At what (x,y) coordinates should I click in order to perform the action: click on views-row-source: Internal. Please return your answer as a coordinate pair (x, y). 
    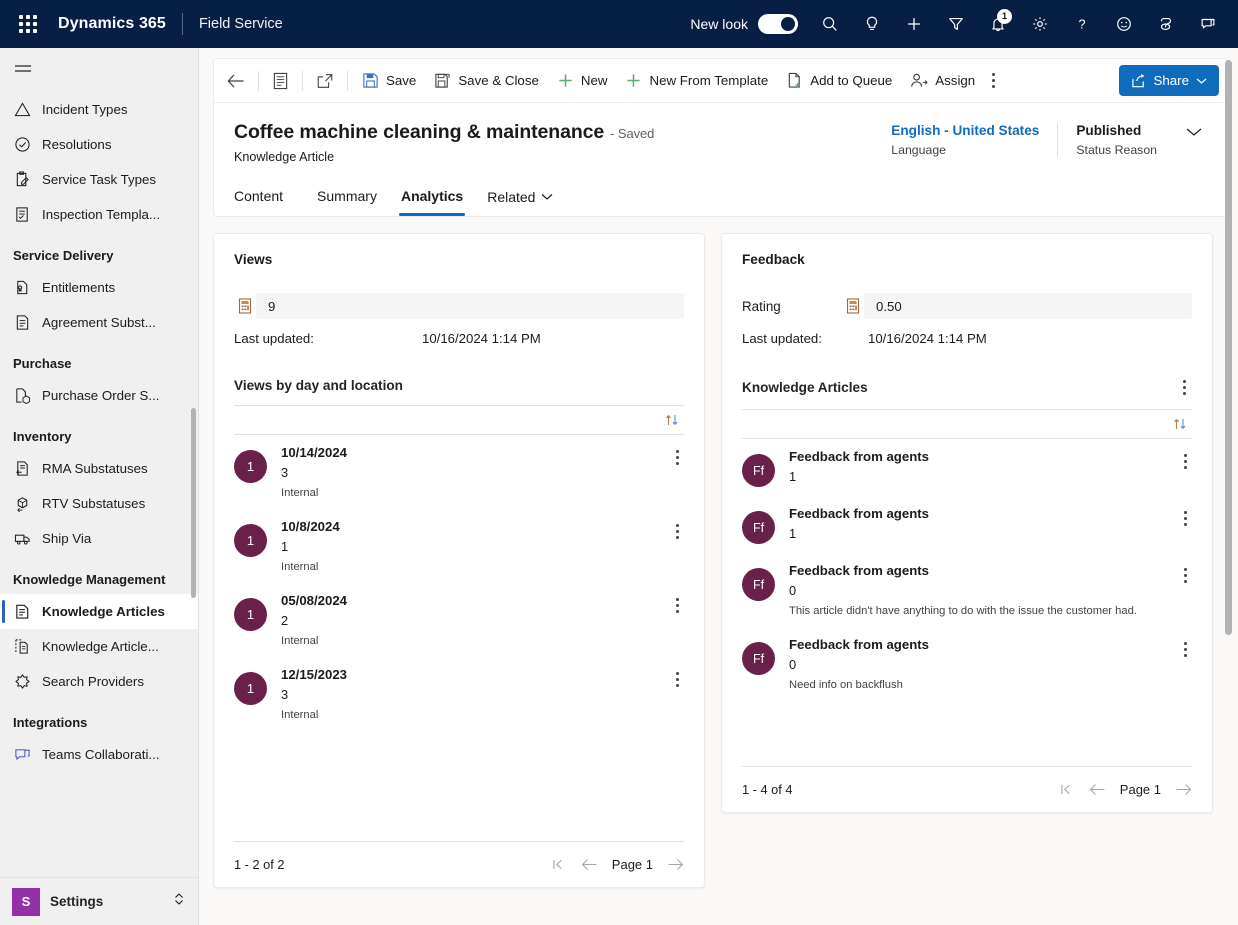
    Looking at the image, I should click on (300, 641).